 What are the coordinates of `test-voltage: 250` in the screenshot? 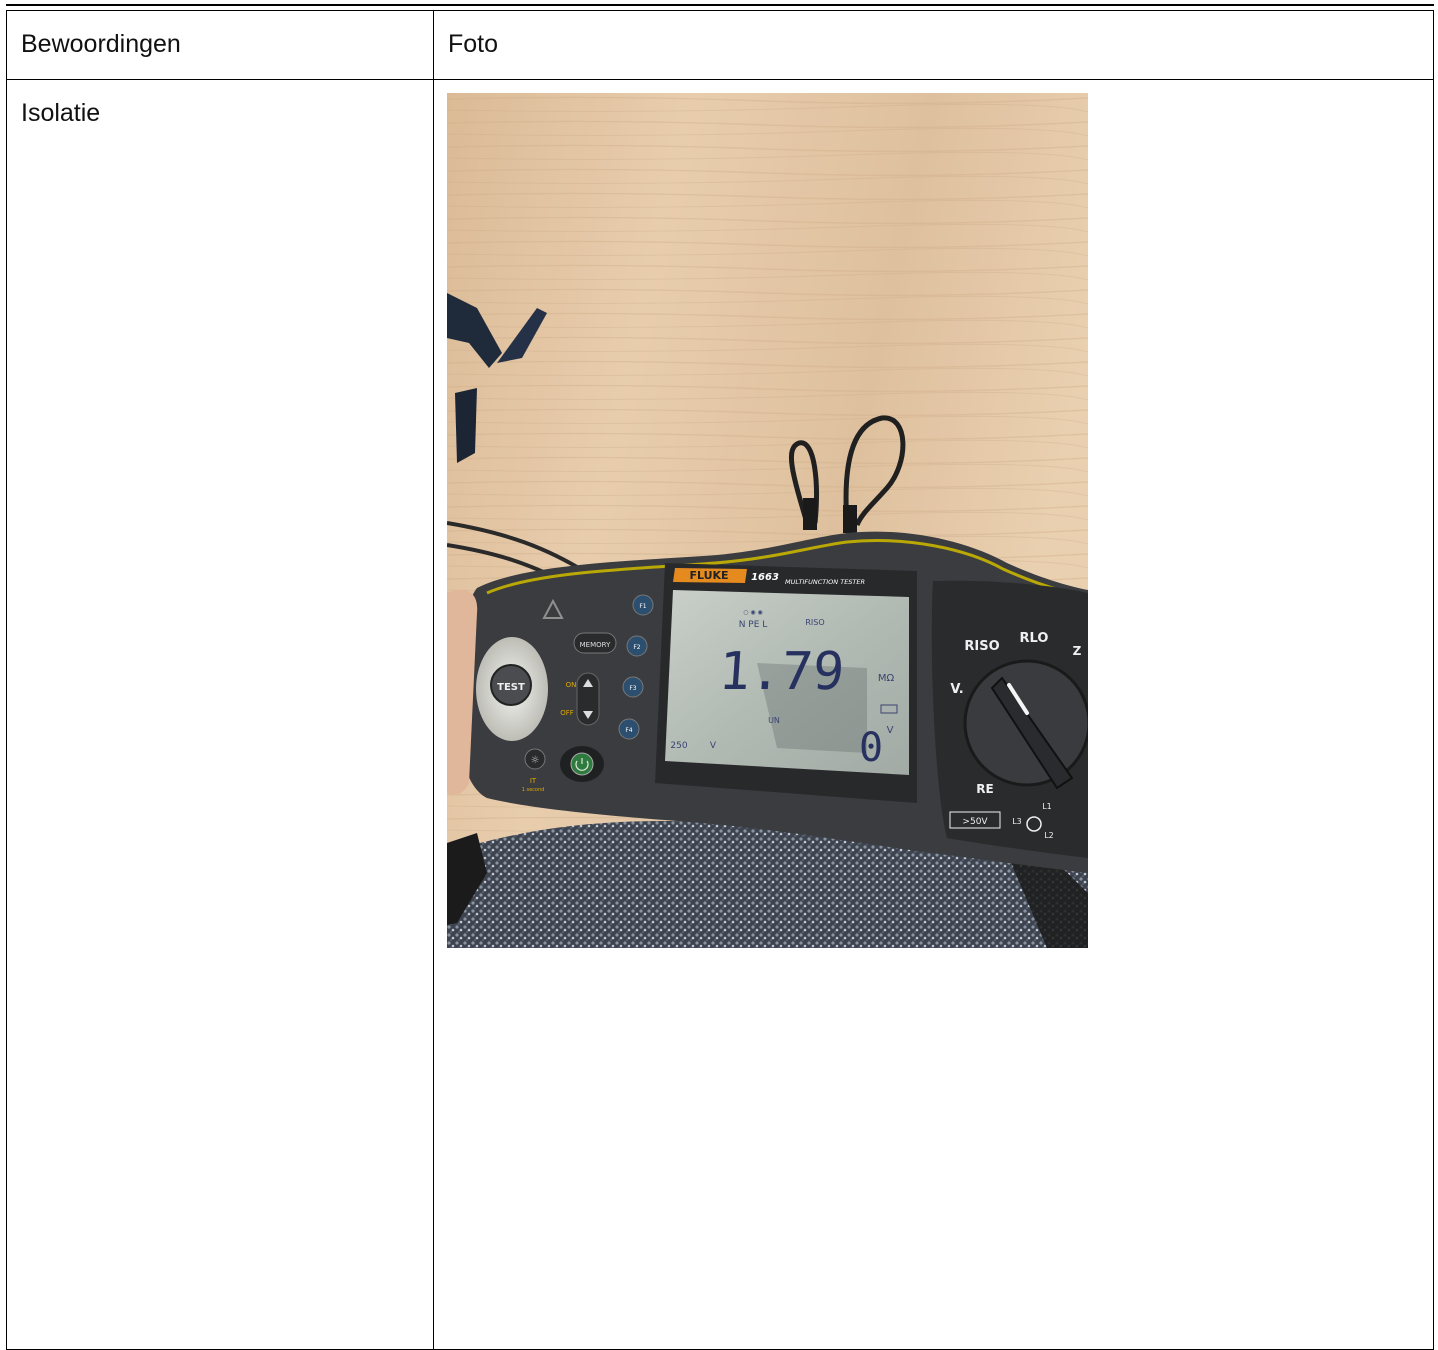 It's located at (678, 746).